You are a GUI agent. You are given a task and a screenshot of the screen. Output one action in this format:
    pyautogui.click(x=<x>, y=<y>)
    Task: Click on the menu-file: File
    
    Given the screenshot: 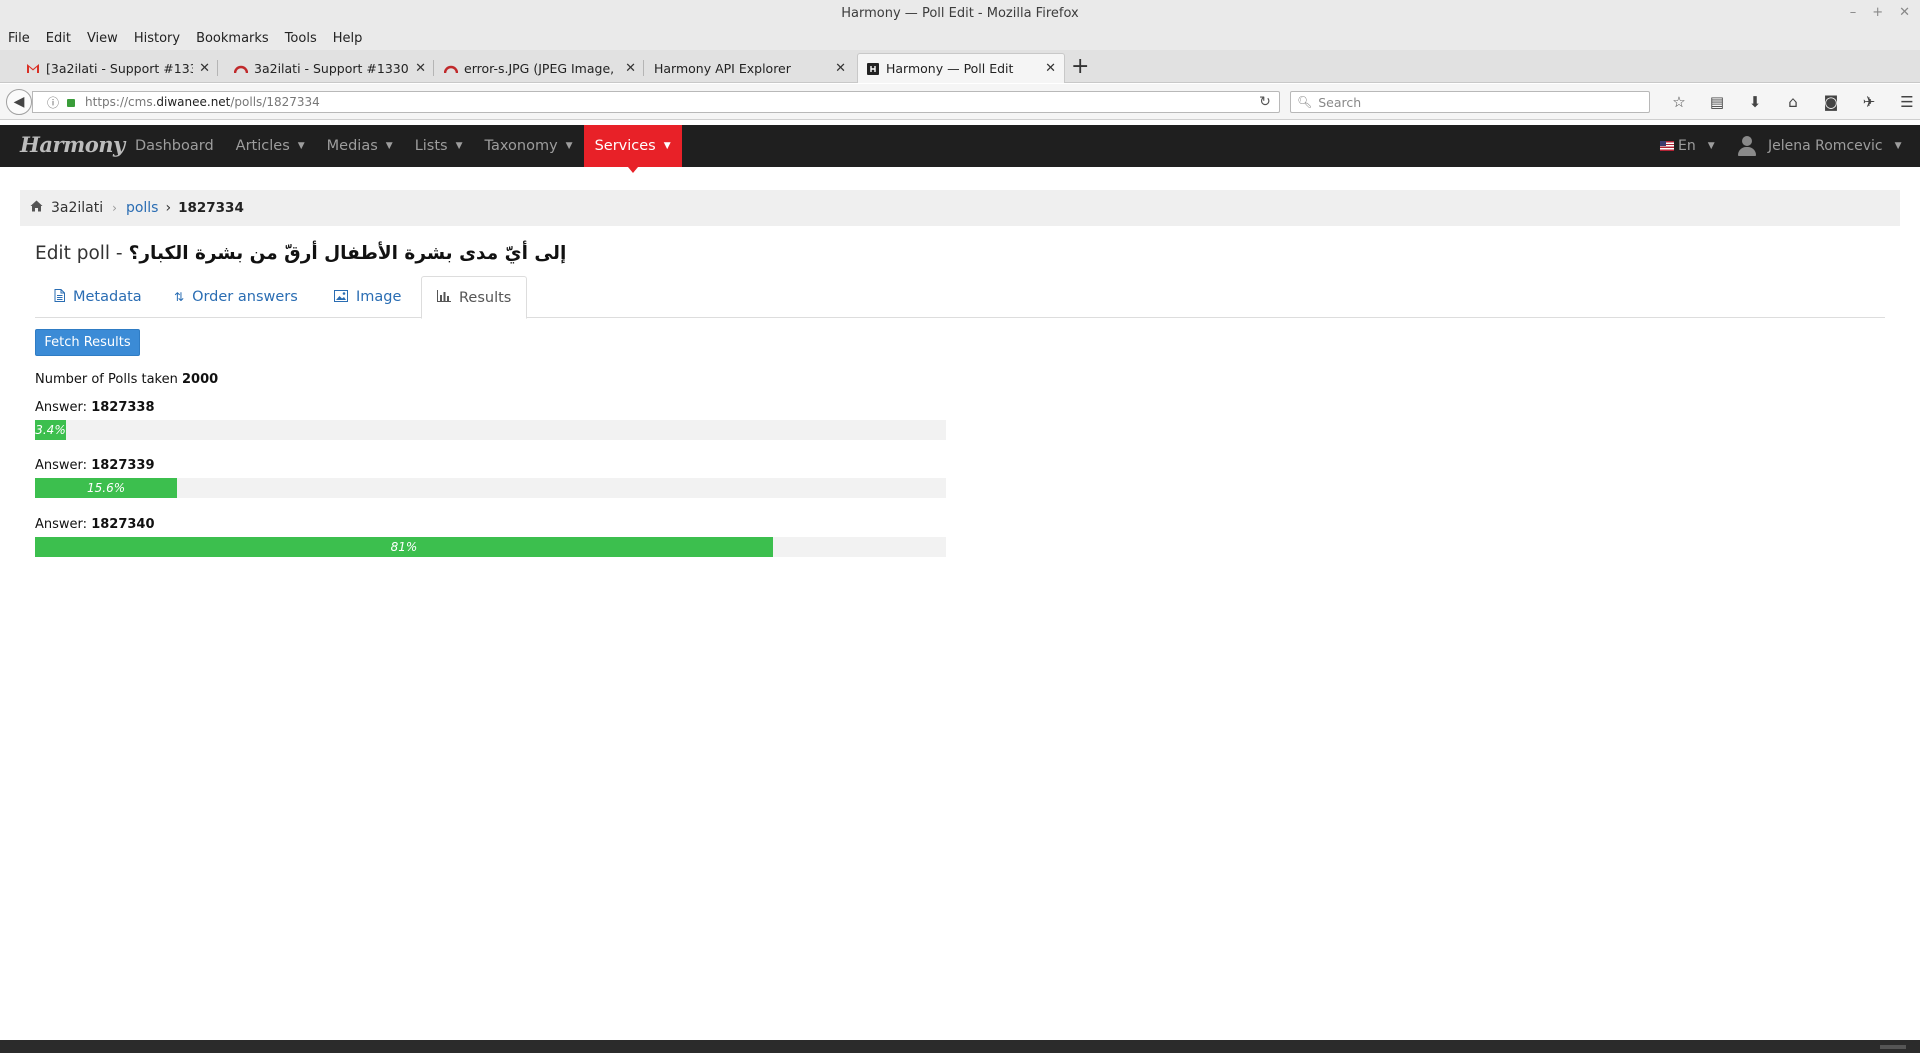 What is the action you would take?
    pyautogui.click(x=19, y=39)
    